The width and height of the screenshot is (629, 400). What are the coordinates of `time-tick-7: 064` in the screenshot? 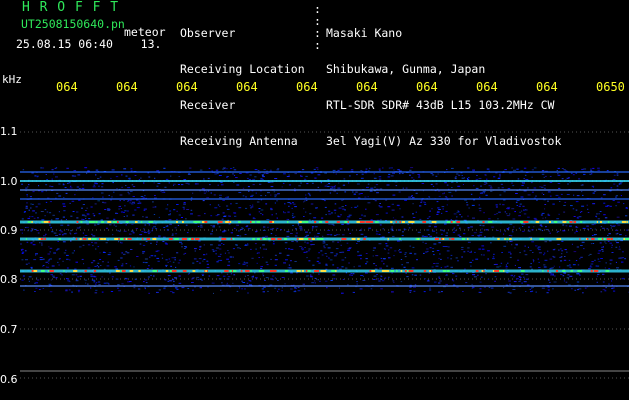 It's located at (427, 87).